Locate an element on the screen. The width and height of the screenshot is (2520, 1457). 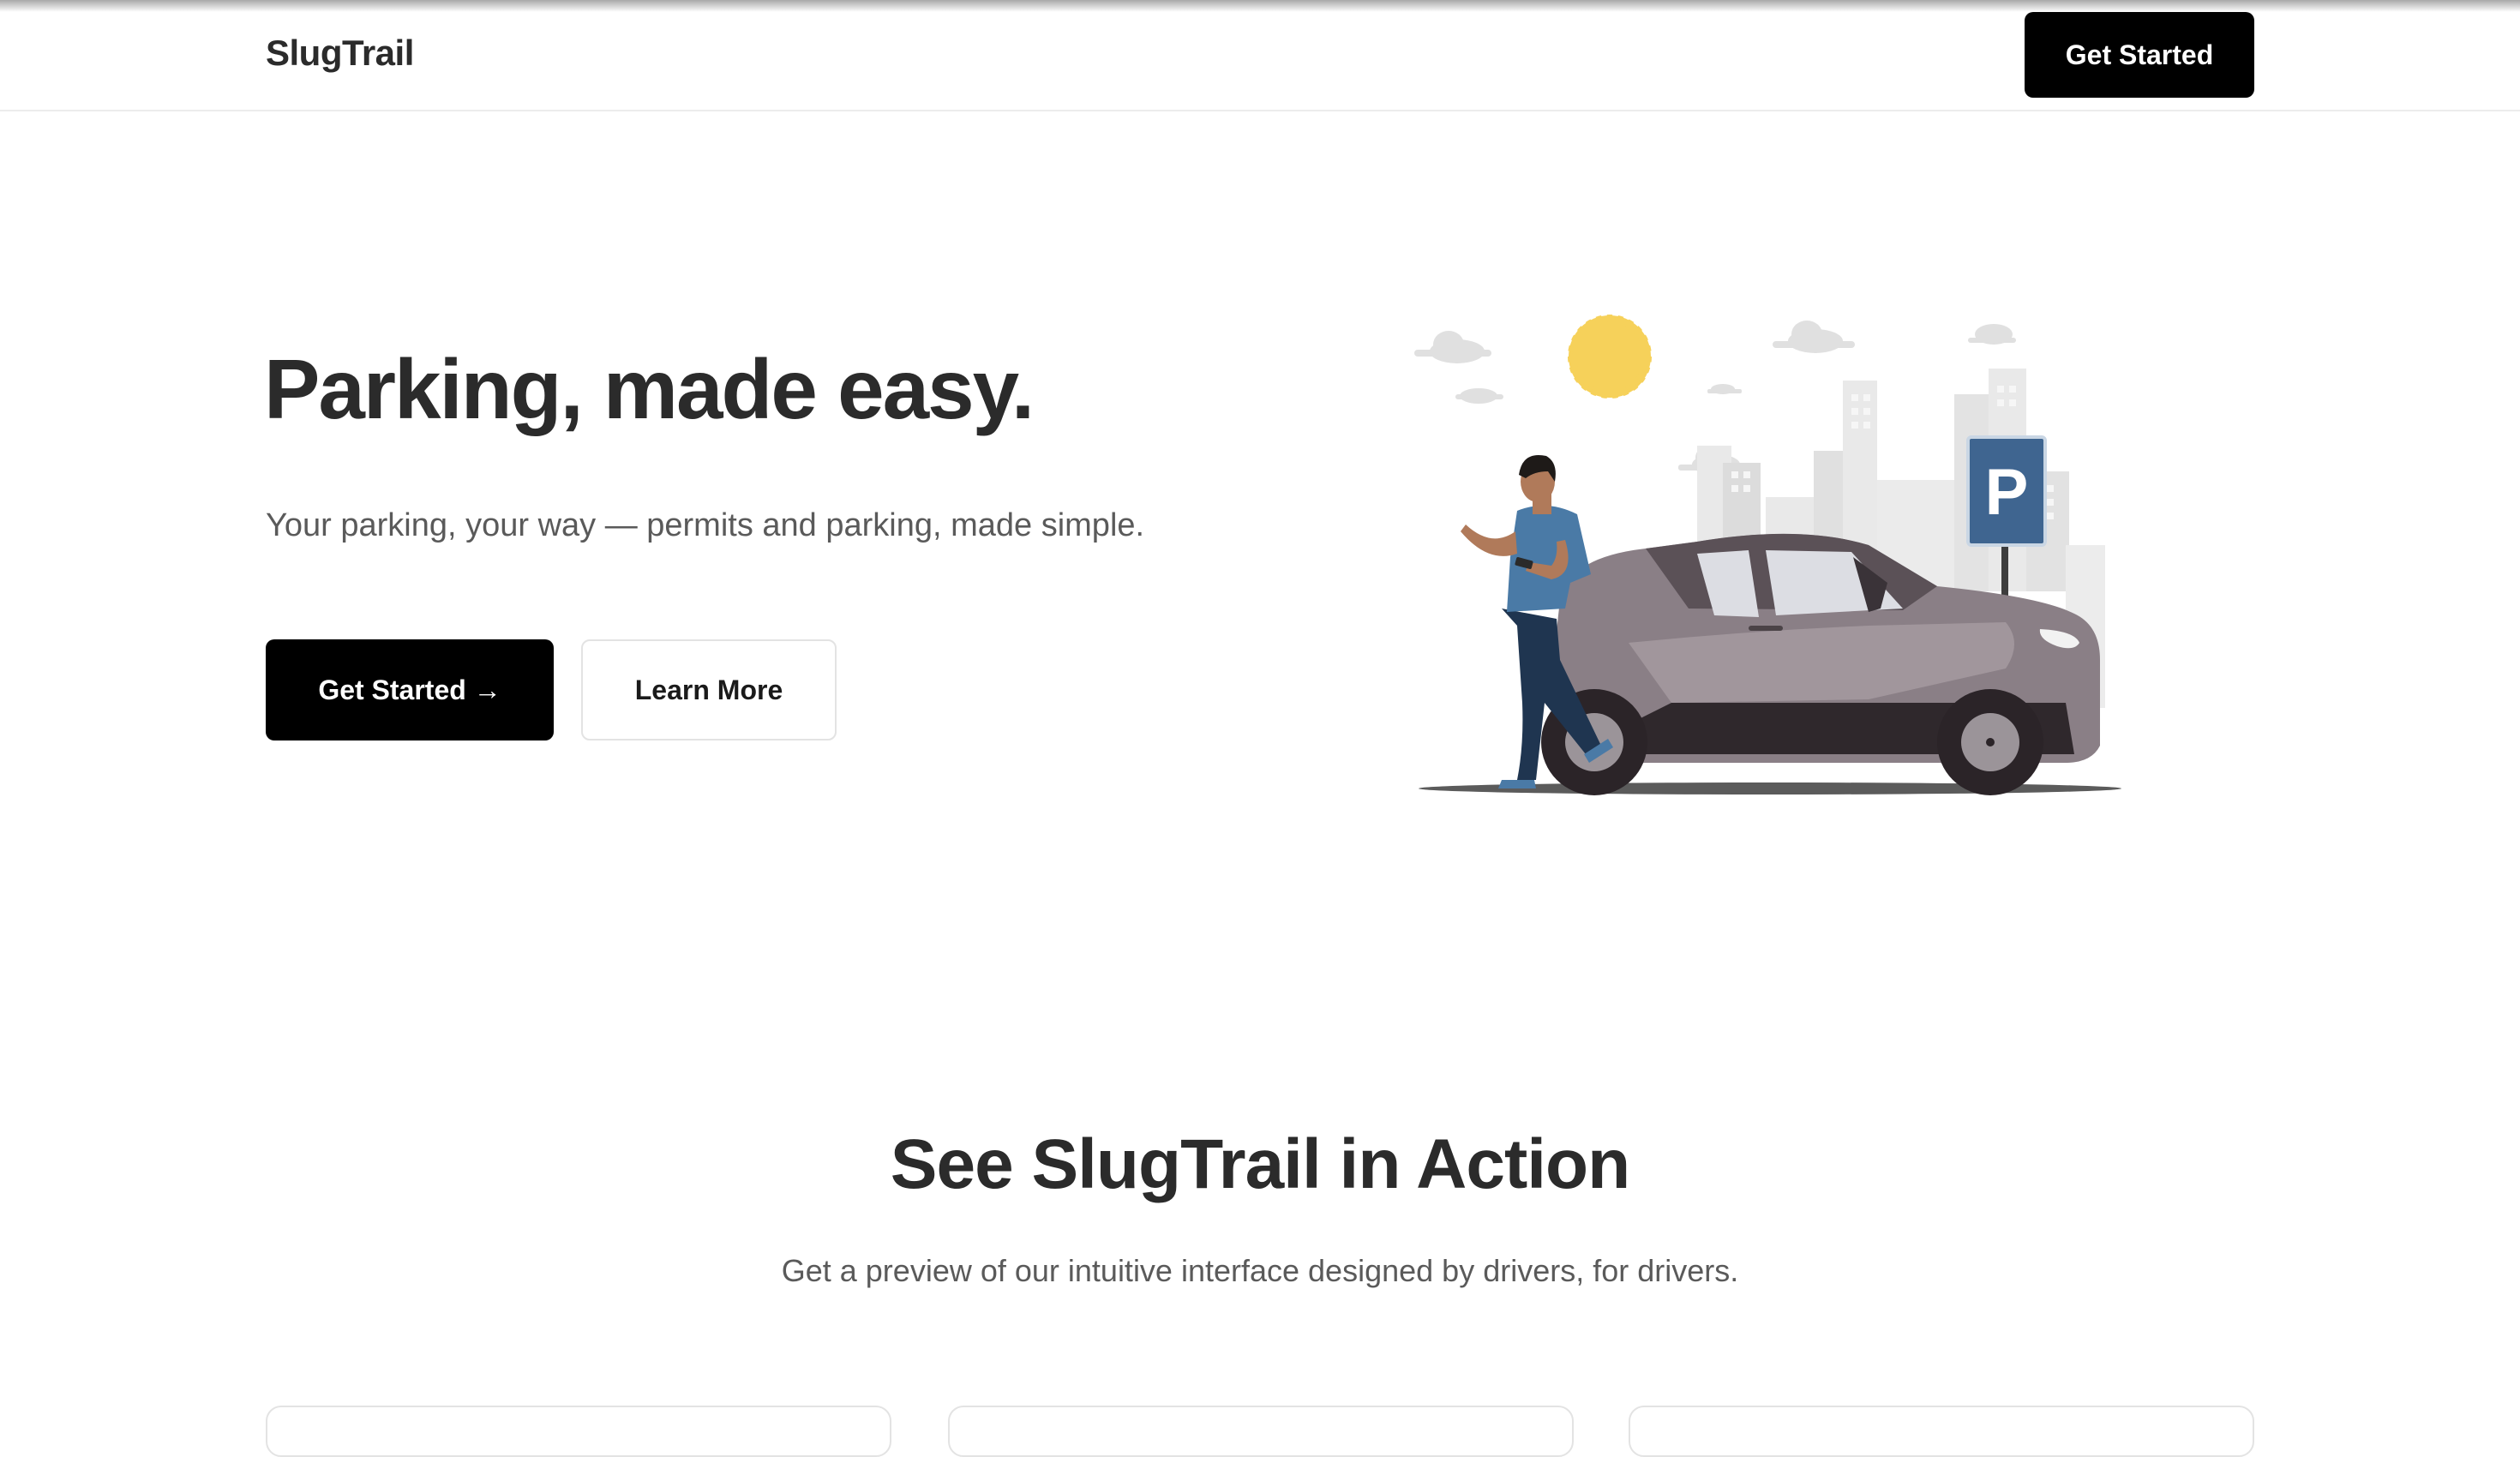
hero-get-started-button: Get Started → is located at coordinates (410, 689).